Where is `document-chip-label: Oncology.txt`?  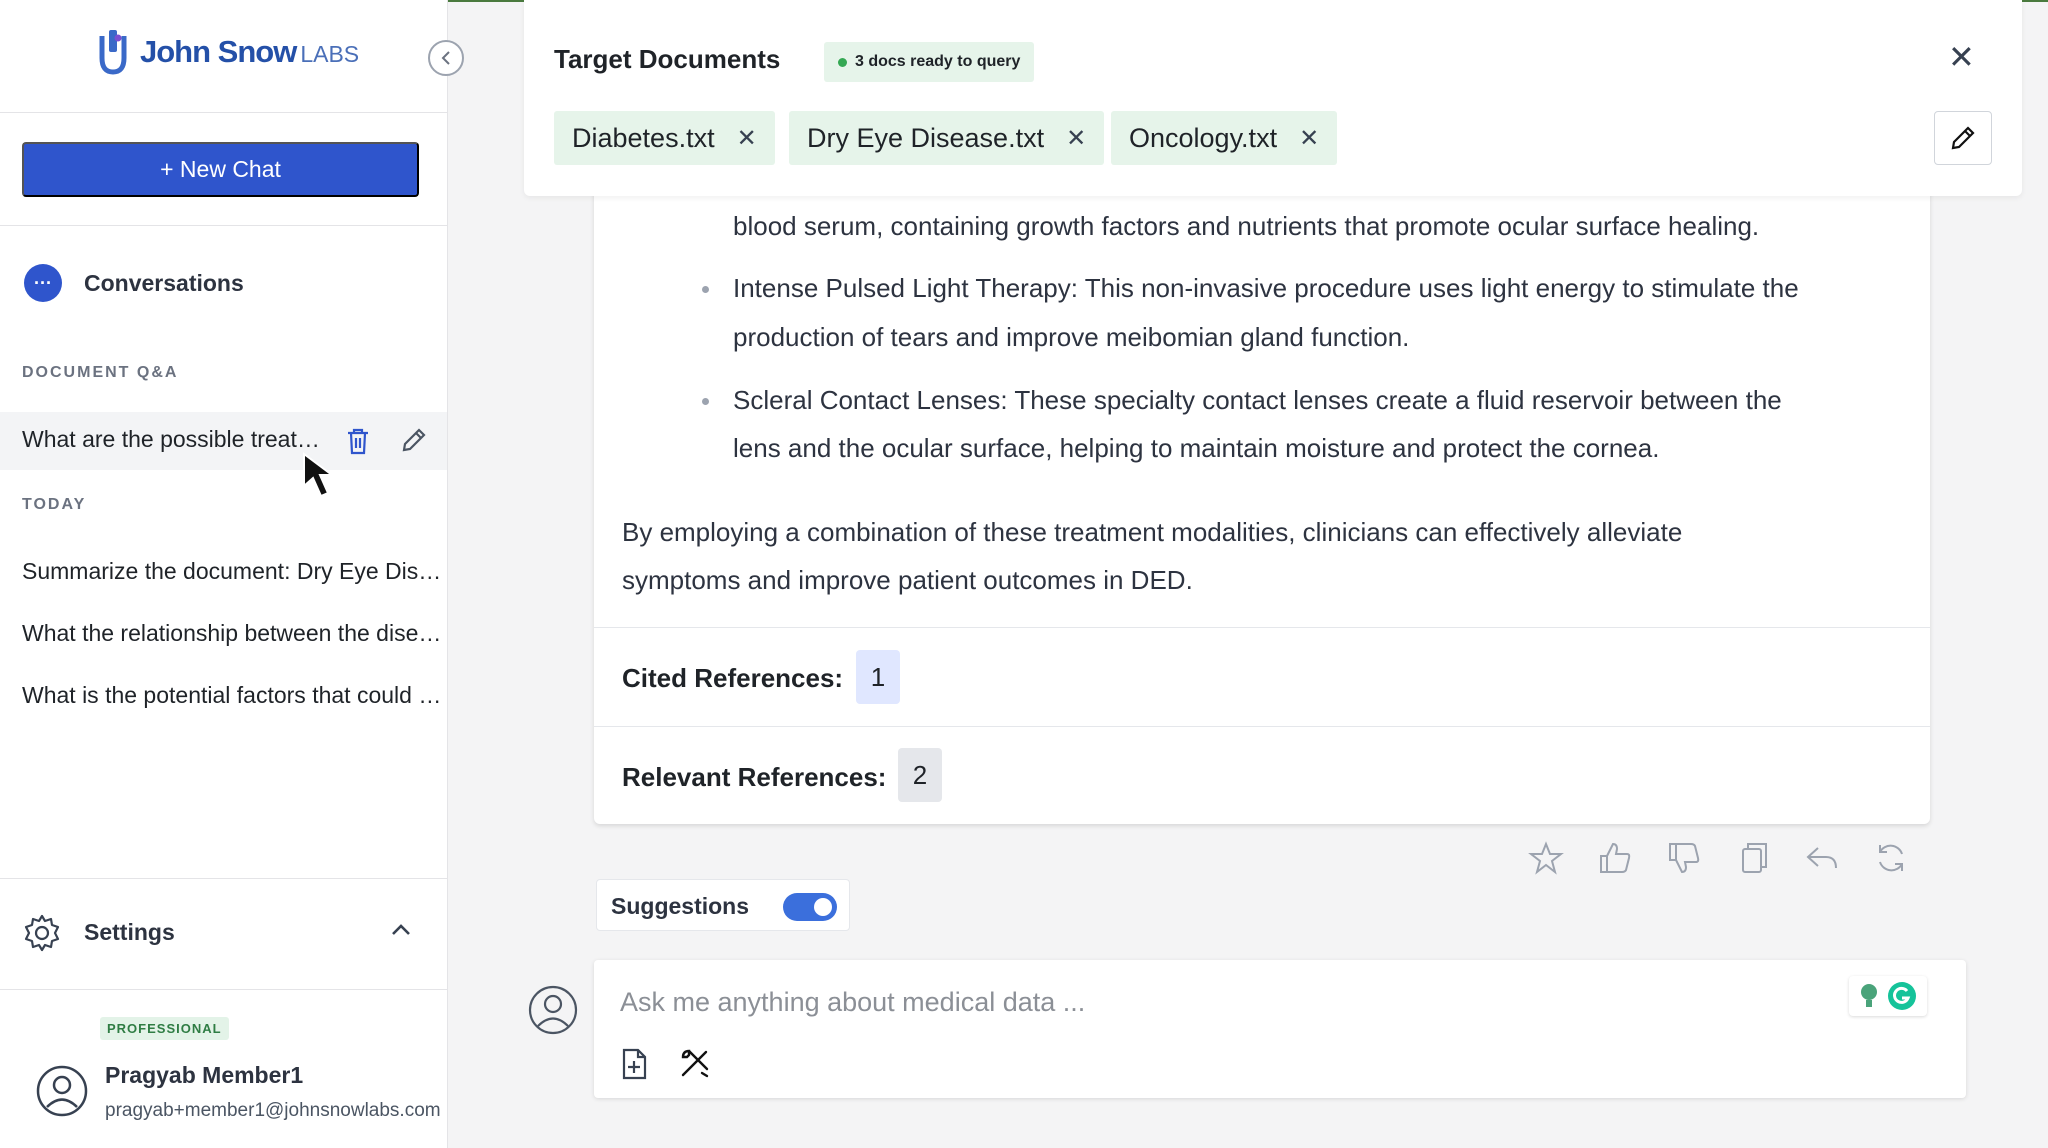
document-chip-label: Oncology.txt is located at coordinates (1203, 137).